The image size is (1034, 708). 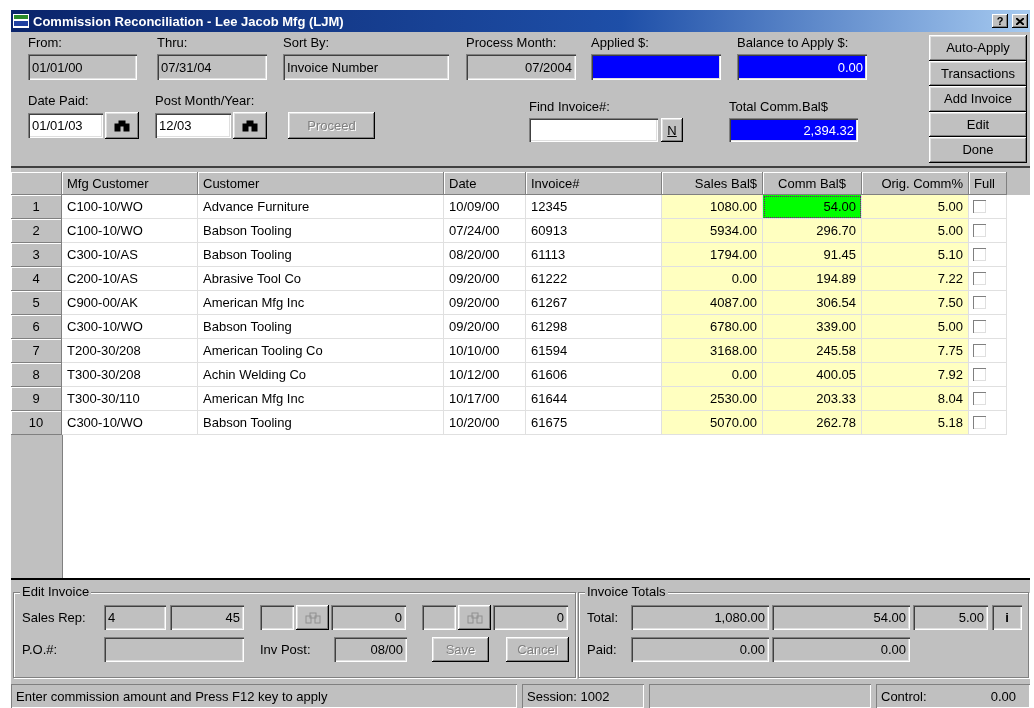 I want to click on field-label: P.O.#:, so click(x=40, y=649).